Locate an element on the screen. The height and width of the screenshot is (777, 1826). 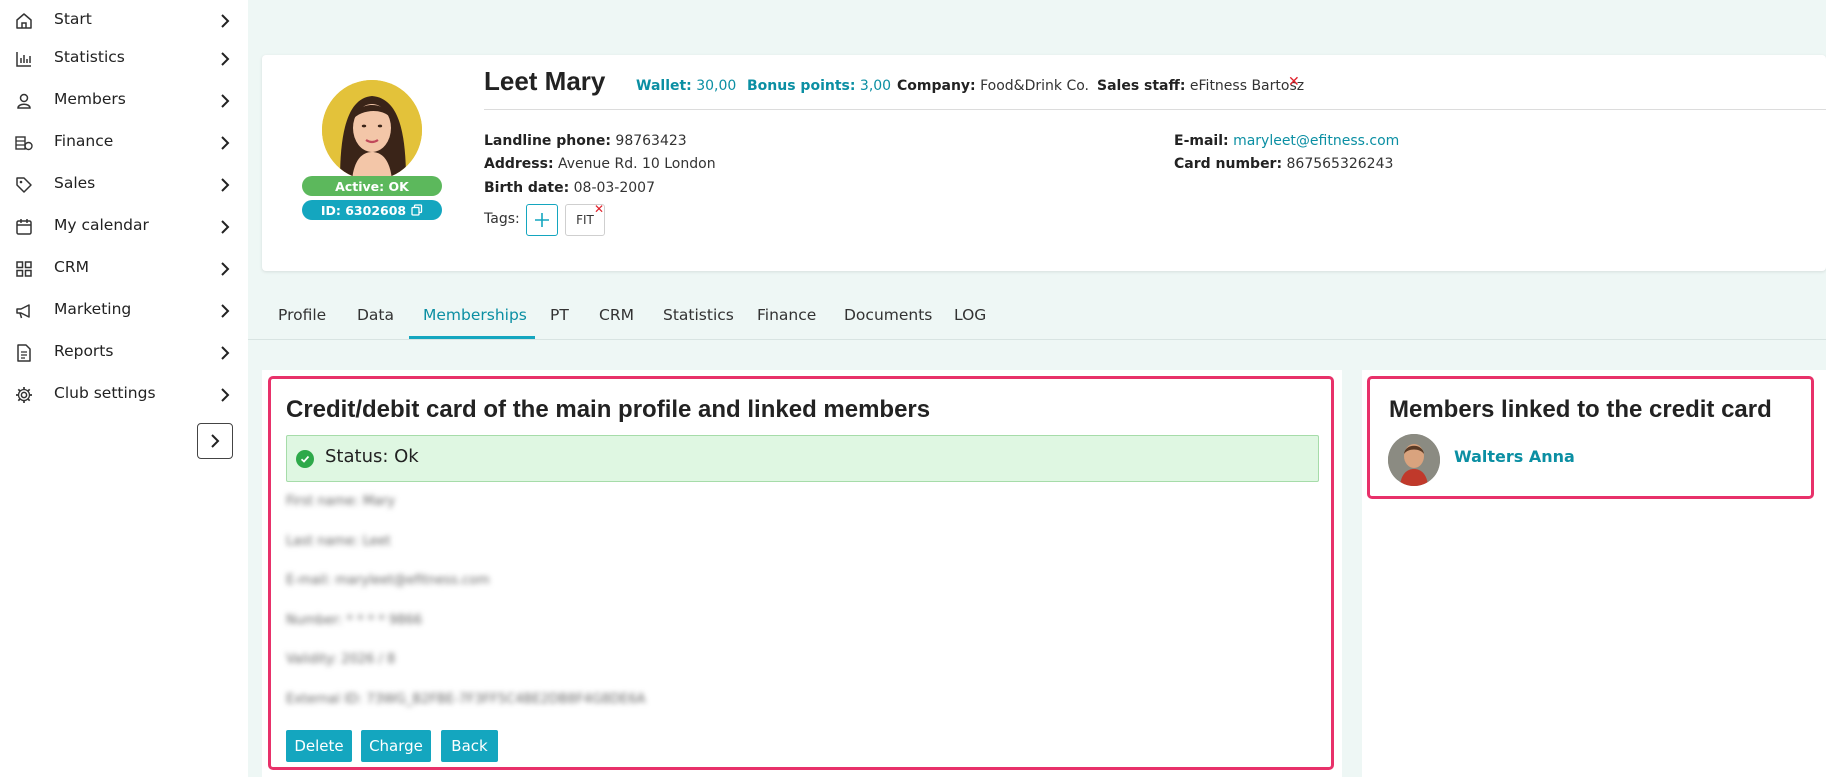
sales-staff-info: Sales staff: eFitness Bartosz is located at coordinates (1200, 86).